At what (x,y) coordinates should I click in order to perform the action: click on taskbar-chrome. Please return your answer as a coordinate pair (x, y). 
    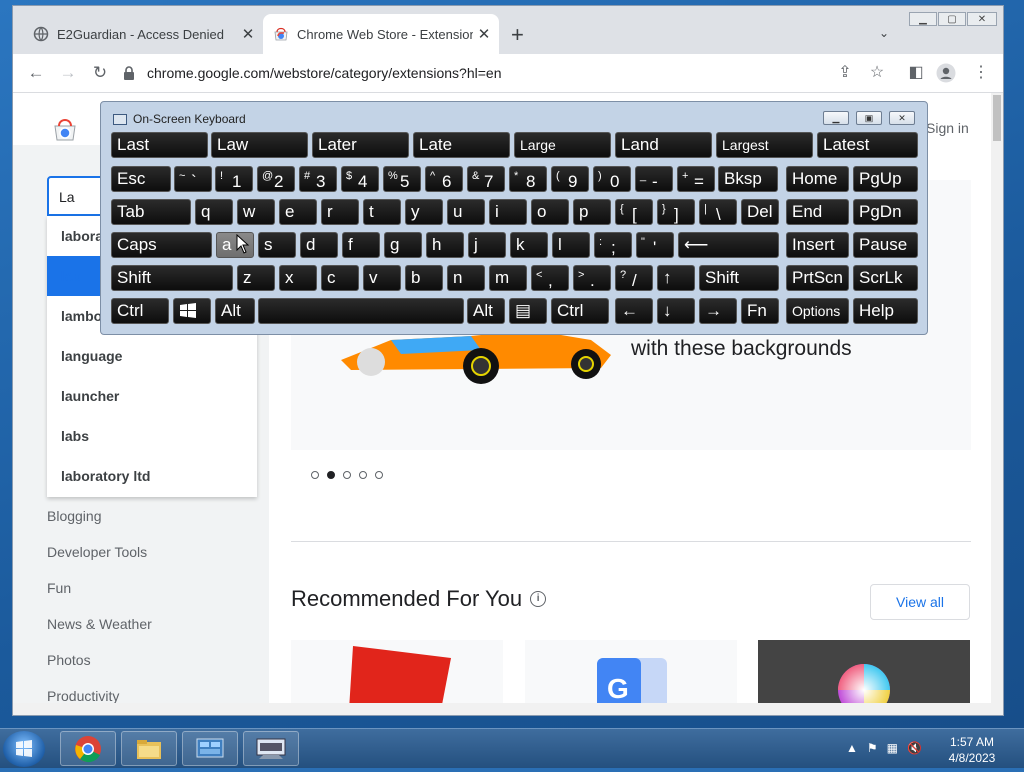
    Looking at the image, I should click on (88, 748).